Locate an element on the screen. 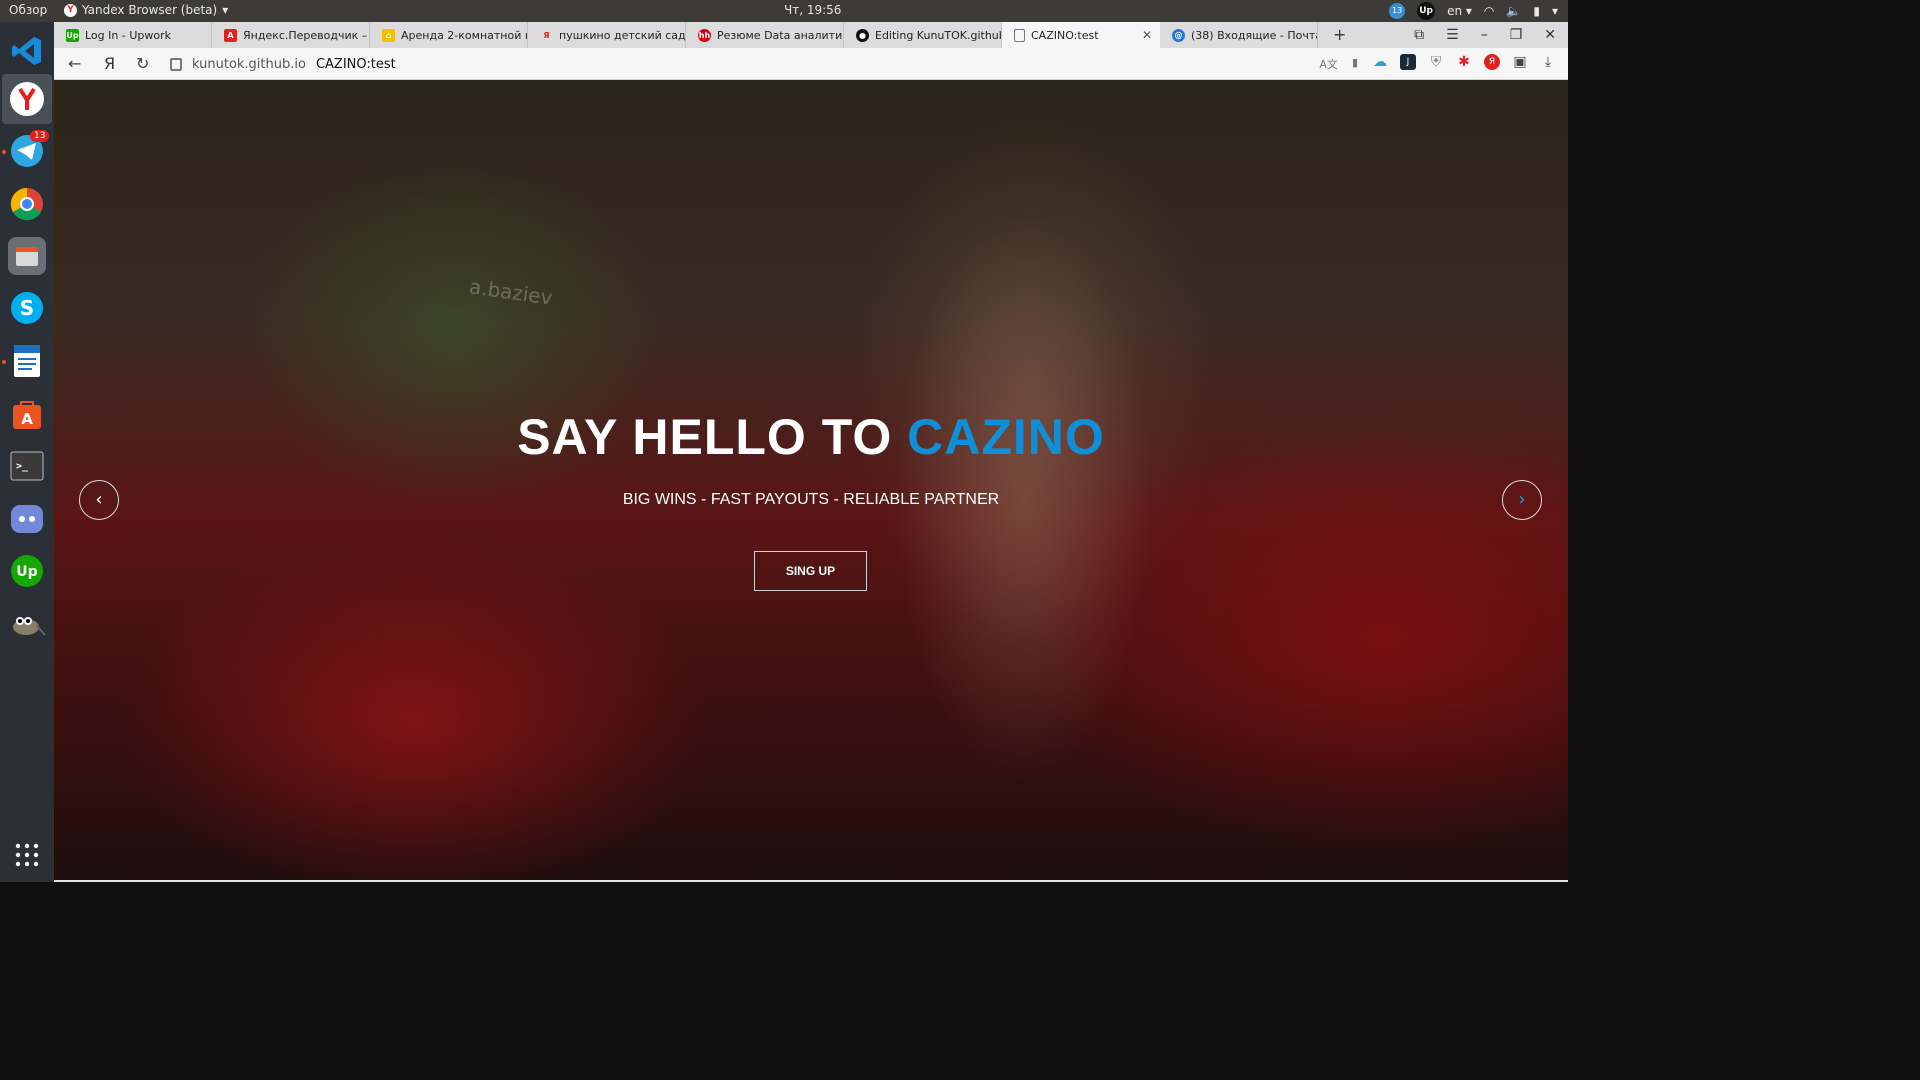  tab-rent: ⌂ Аренда 2-комнатной кв is located at coordinates (449, 35).